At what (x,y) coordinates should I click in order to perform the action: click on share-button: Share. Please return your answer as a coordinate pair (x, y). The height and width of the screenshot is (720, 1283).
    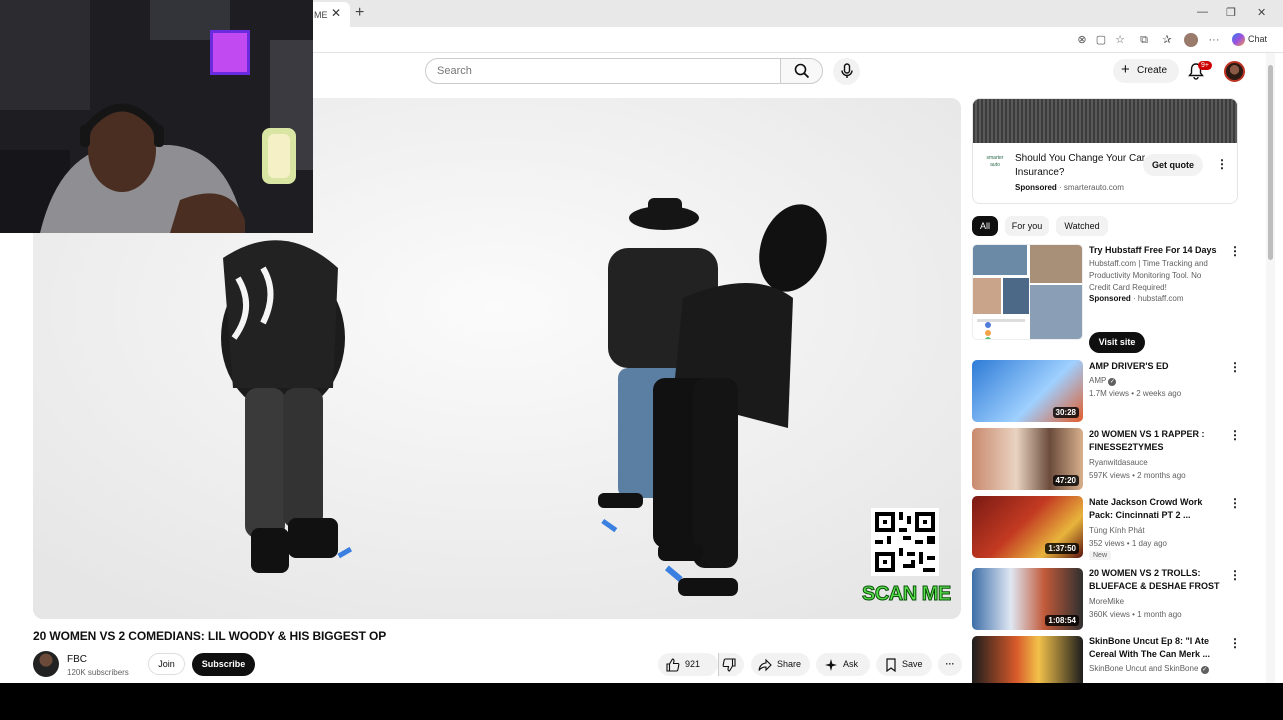
    Looking at the image, I should click on (780, 664).